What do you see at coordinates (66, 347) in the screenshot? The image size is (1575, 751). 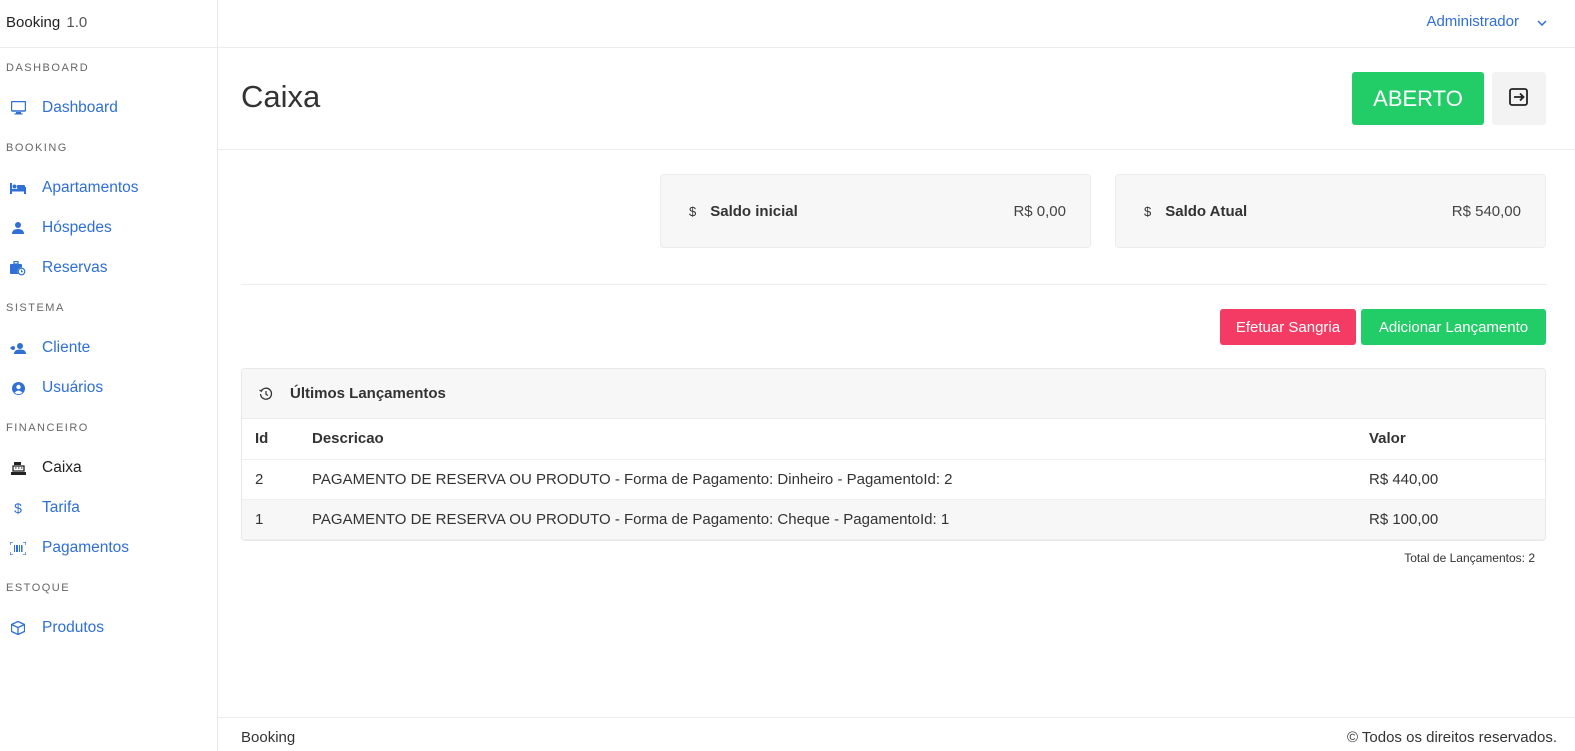 I see `sidebar-item-label: Cliente` at bounding box center [66, 347].